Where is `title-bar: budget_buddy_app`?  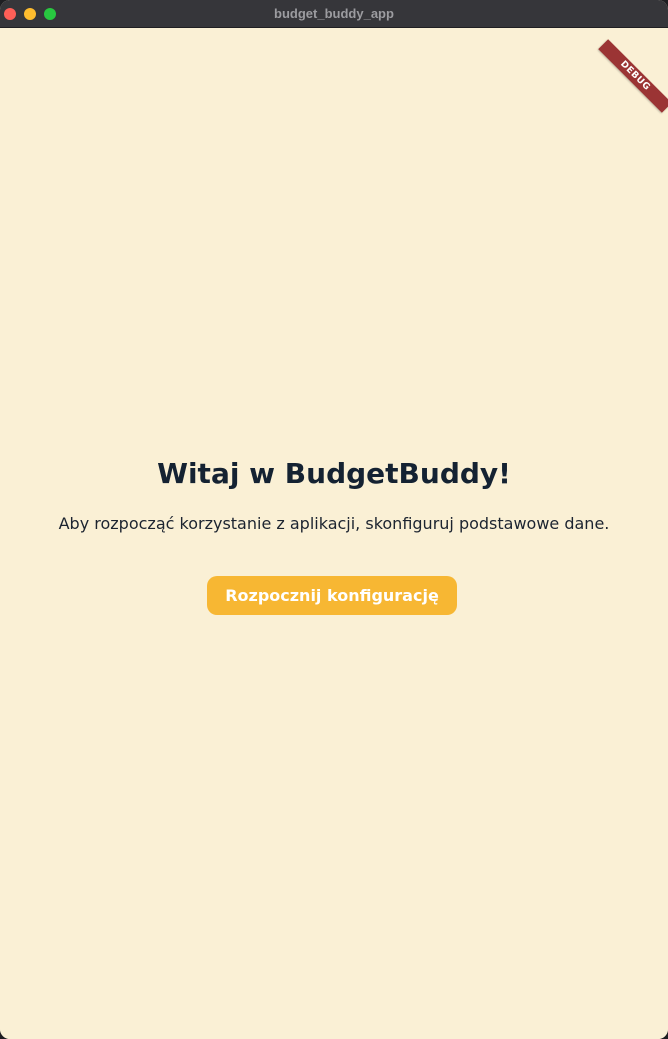
title-bar: budget_buddy_app is located at coordinates (334, 14).